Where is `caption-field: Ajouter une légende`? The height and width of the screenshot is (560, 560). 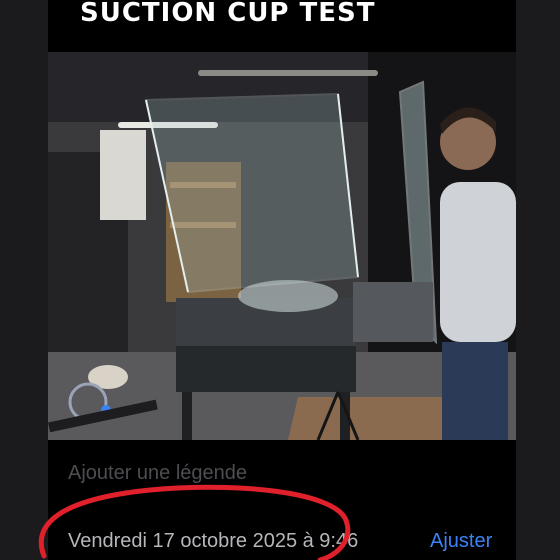
caption-field: Ajouter une légende is located at coordinates (157, 473).